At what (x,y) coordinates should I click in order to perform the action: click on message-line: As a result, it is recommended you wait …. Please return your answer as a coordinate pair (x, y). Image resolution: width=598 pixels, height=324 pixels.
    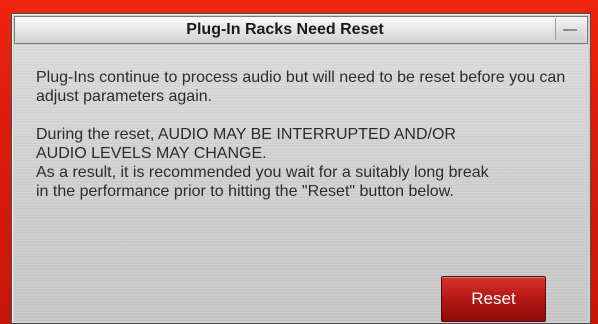
    Looking at the image, I should click on (262, 172).